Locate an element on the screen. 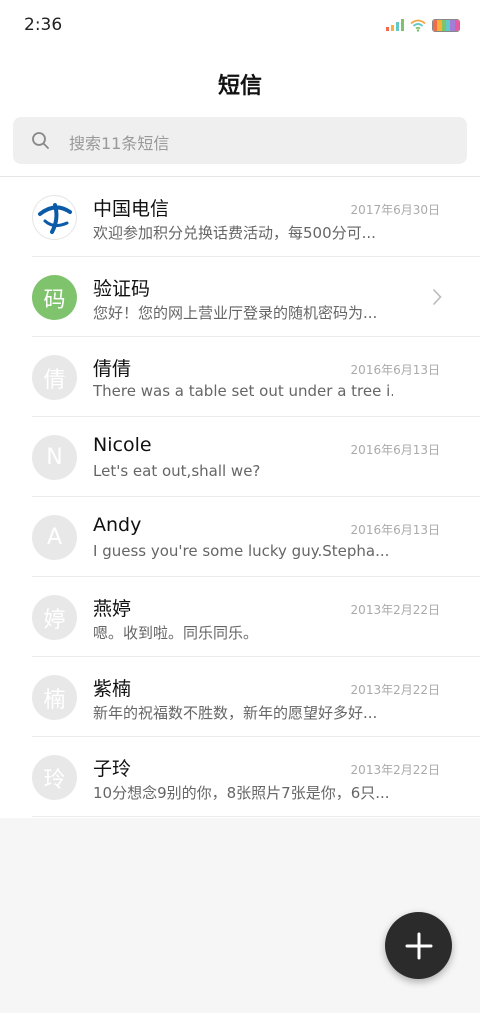  message-preview: Let's eat out,shall we? is located at coordinates (177, 471).